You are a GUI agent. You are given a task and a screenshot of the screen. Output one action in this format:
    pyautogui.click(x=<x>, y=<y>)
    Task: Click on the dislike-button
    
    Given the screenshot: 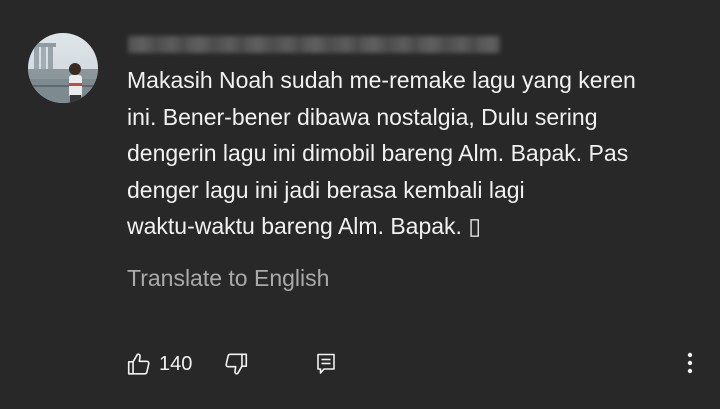 What is the action you would take?
    pyautogui.click(x=236, y=364)
    